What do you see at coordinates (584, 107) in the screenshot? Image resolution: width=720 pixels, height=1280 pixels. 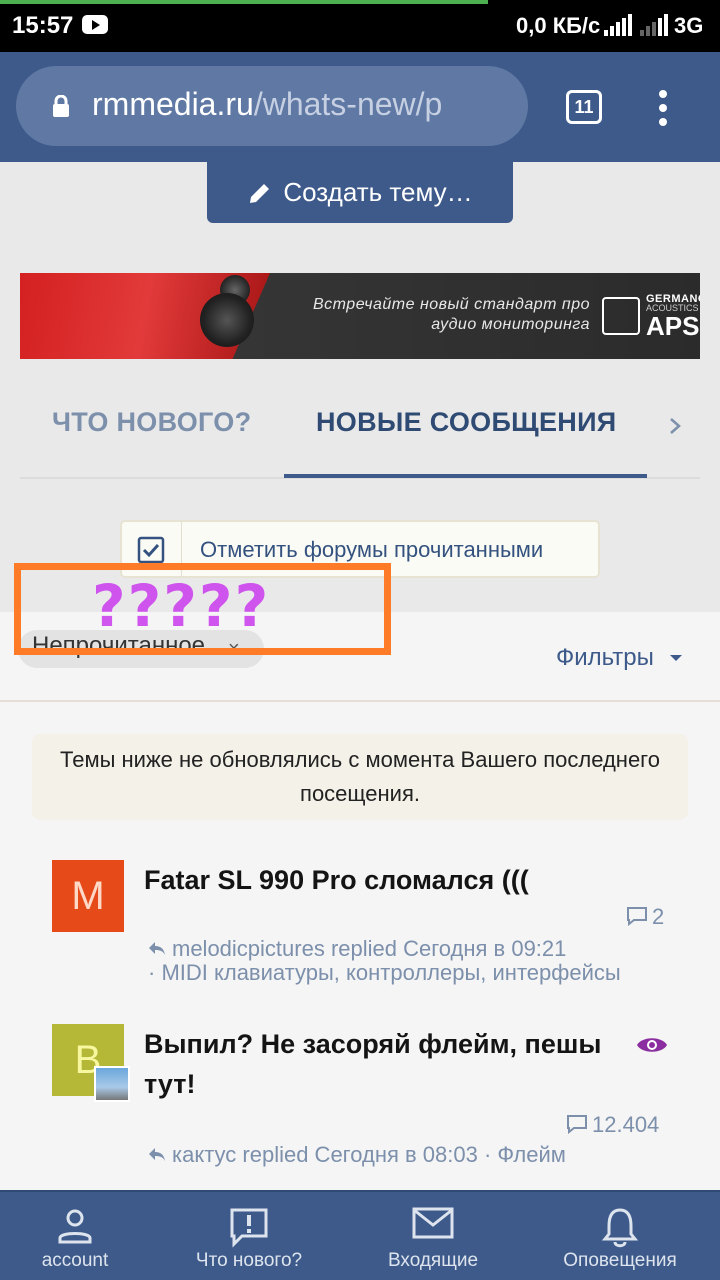 I see `tab-switcher-button: 11` at bounding box center [584, 107].